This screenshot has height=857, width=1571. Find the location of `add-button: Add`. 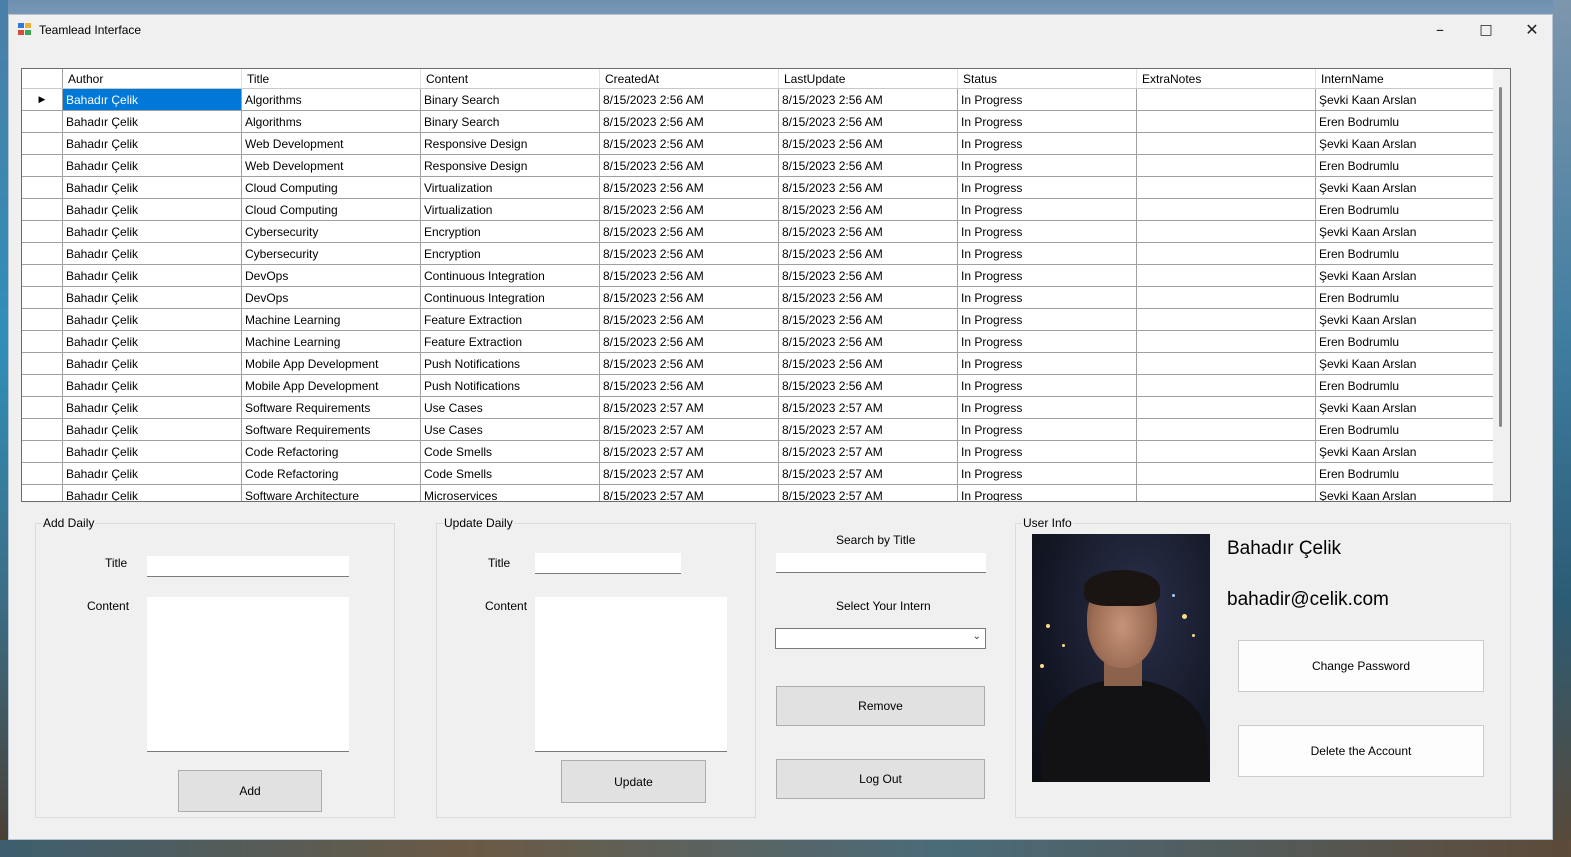

add-button: Add is located at coordinates (250, 791).